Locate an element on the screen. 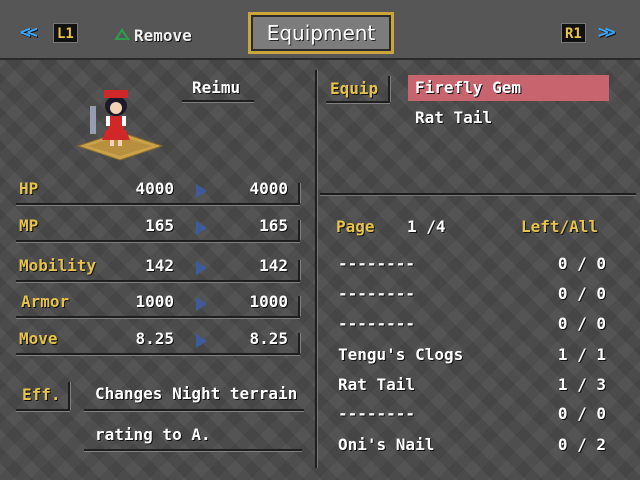 The height and width of the screenshot is (480, 640). list-item: Tengu's Clogs 1 / 1 is located at coordinates (472, 356).